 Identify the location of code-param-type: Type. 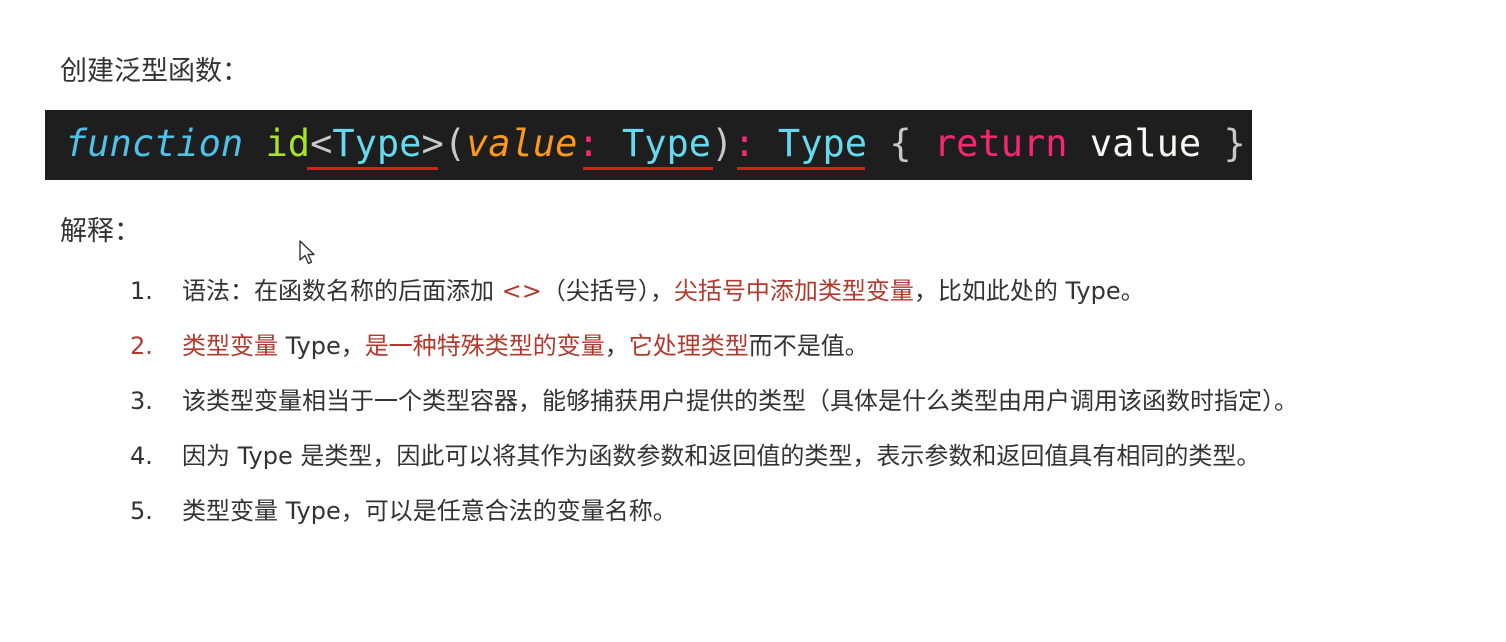
(666, 143).